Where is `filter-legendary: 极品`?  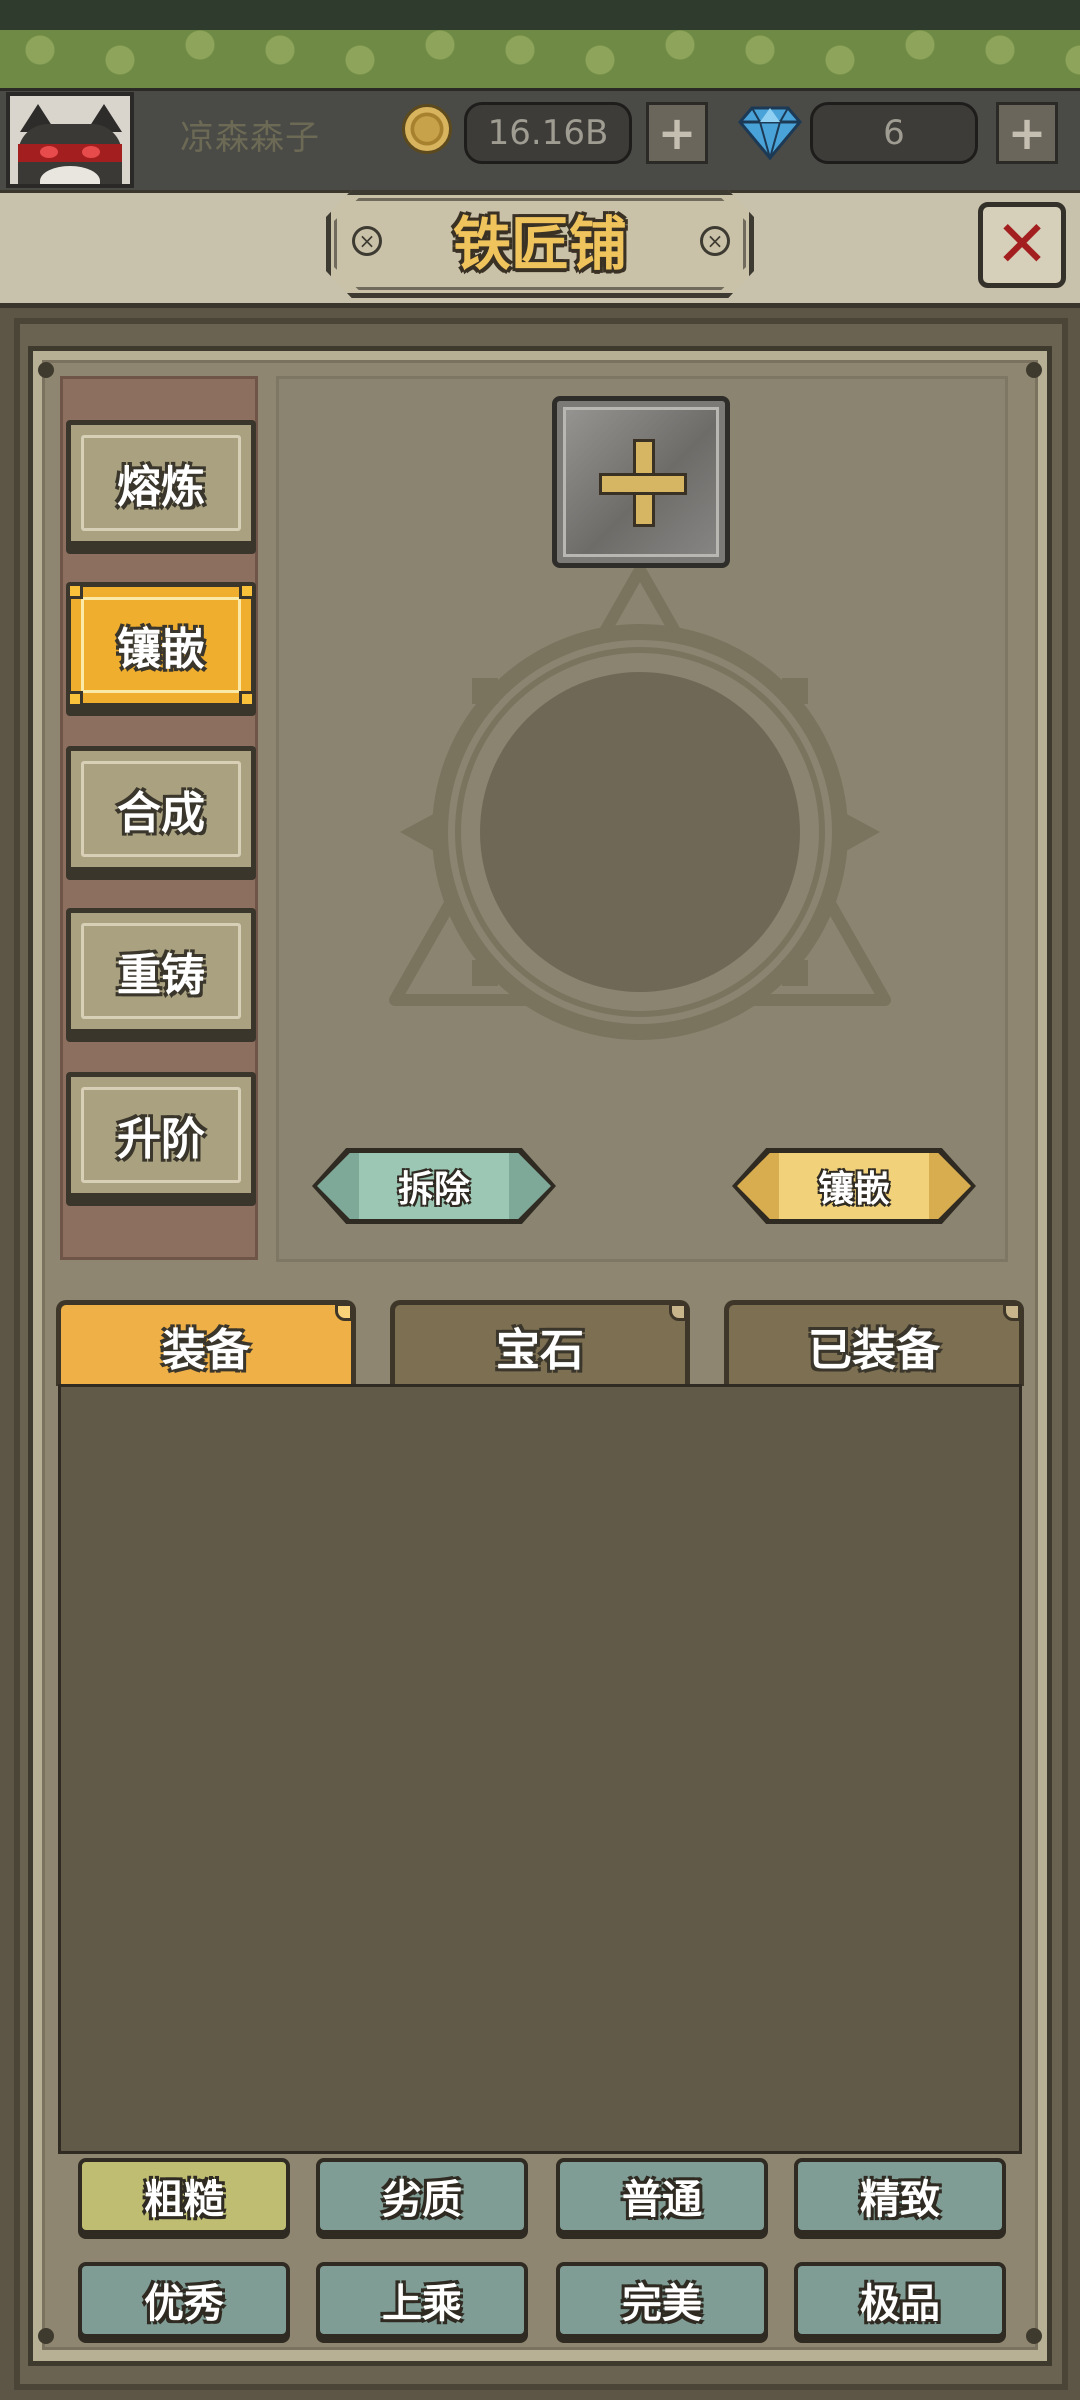
filter-legendary: 极品 is located at coordinates (900, 2300).